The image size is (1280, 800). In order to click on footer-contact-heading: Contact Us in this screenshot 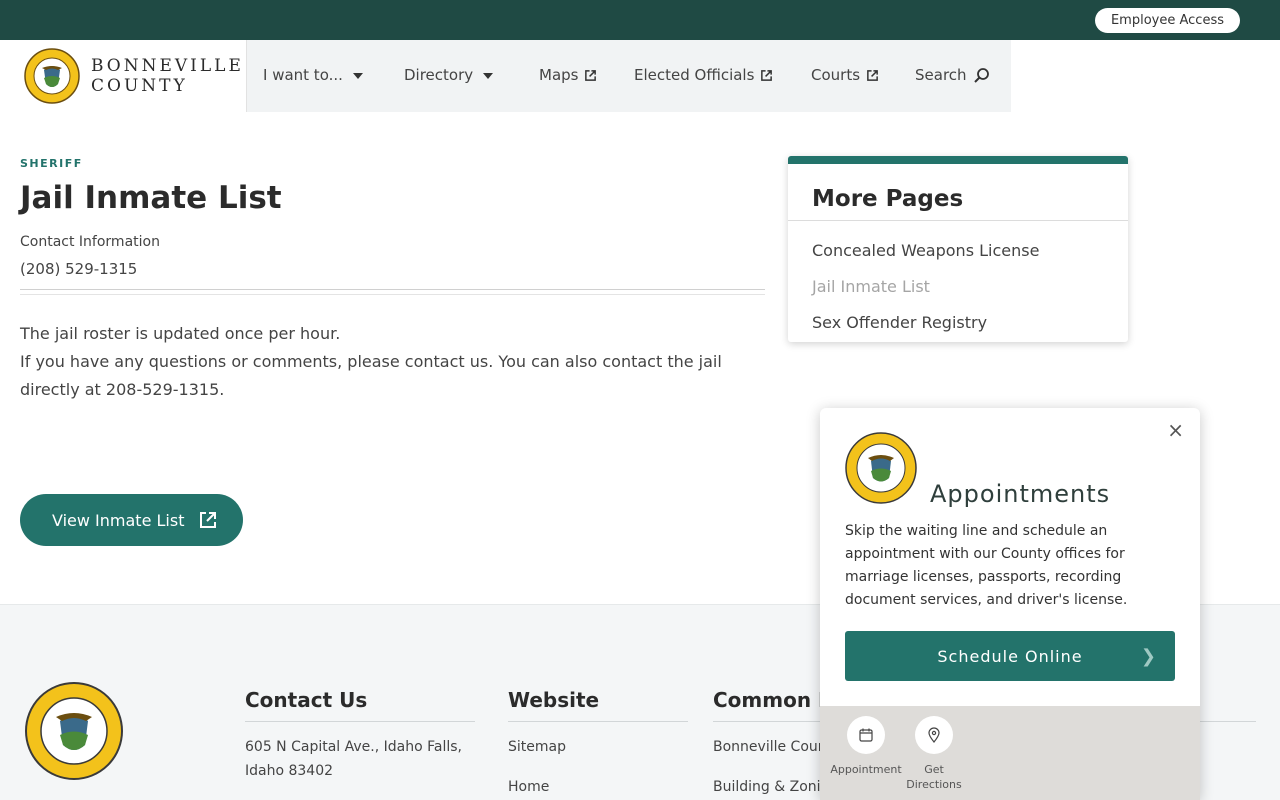, I will do `click(306, 700)`.